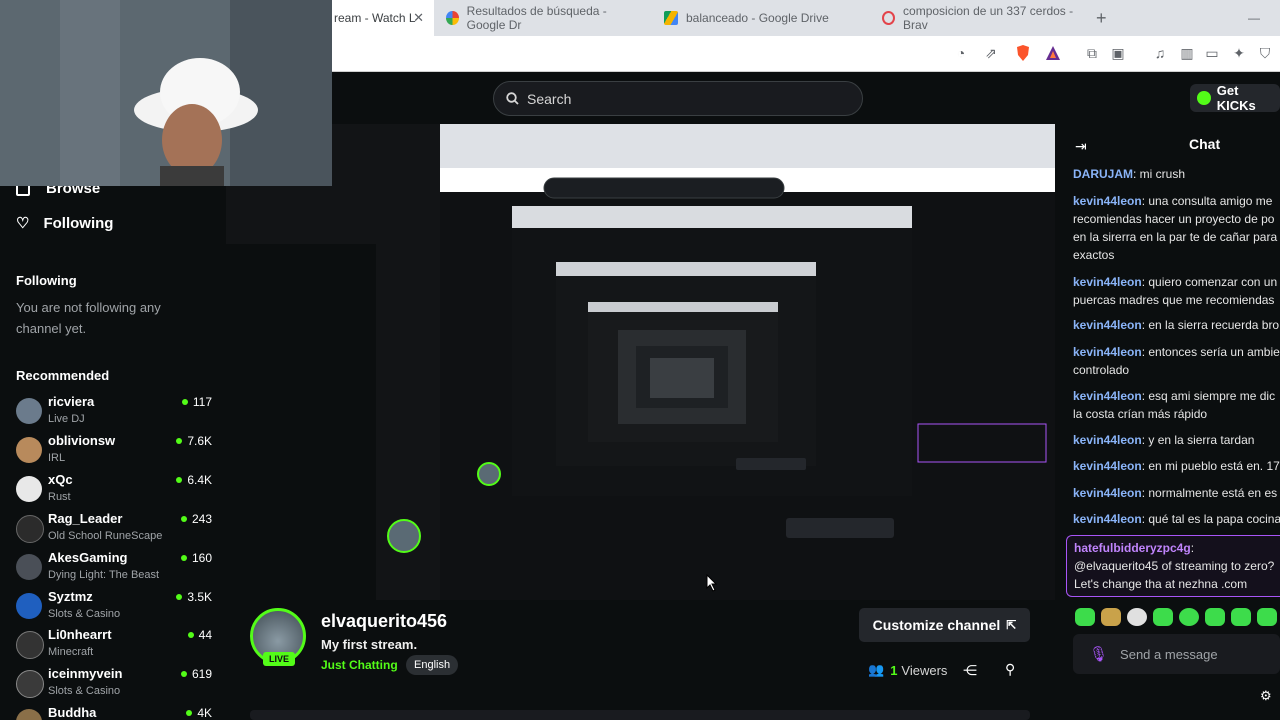 Image resolution: width=1280 pixels, height=720 pixels. What do you see at coordinates (196, 519) in the screenshot?
I see `viewer-count: 243` at bounding box center [196, 519].